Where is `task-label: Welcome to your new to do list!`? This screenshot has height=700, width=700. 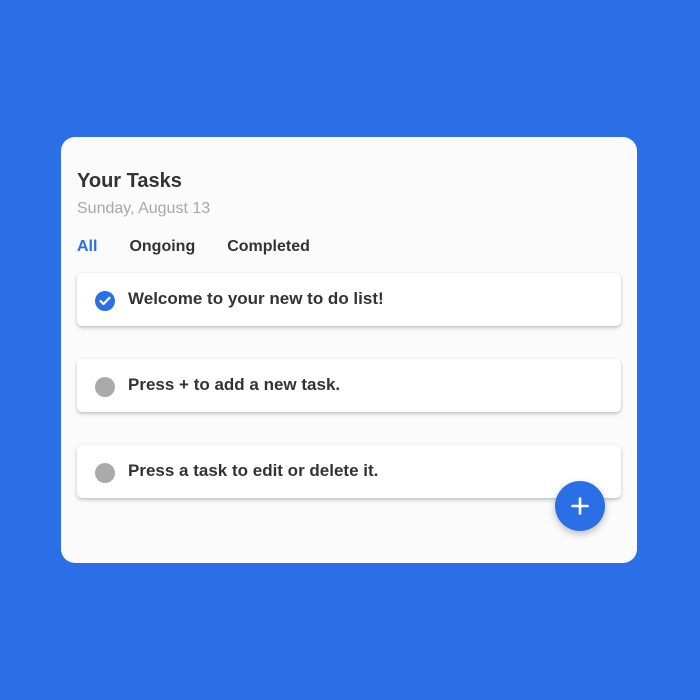 task-label: Welcome to your new to do list! is located at coordinates (256, 298).